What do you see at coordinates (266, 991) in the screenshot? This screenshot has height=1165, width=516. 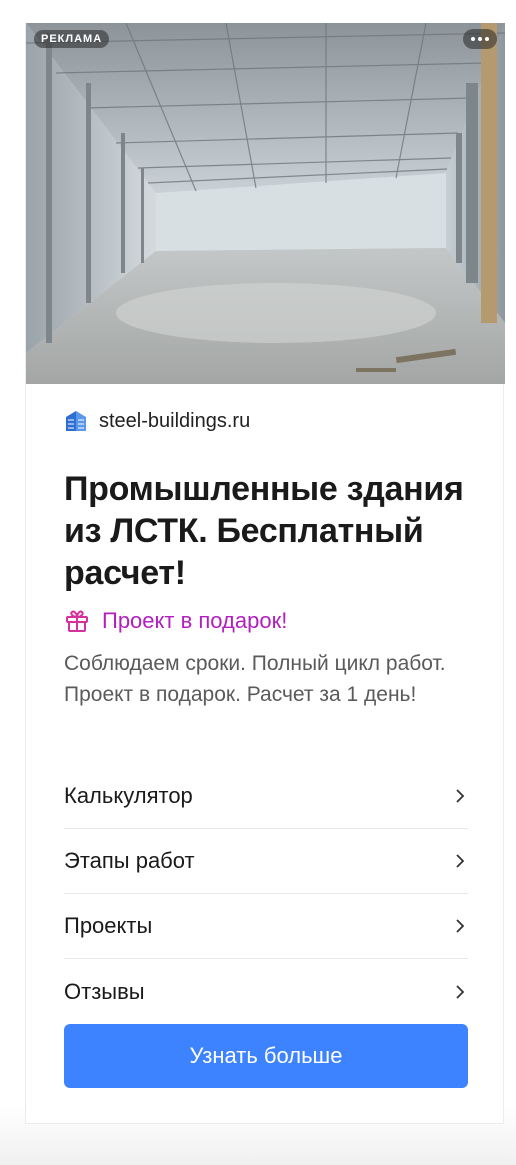 I see `sitelink-reviews: Отзывы` at bounding box center [266, 991].